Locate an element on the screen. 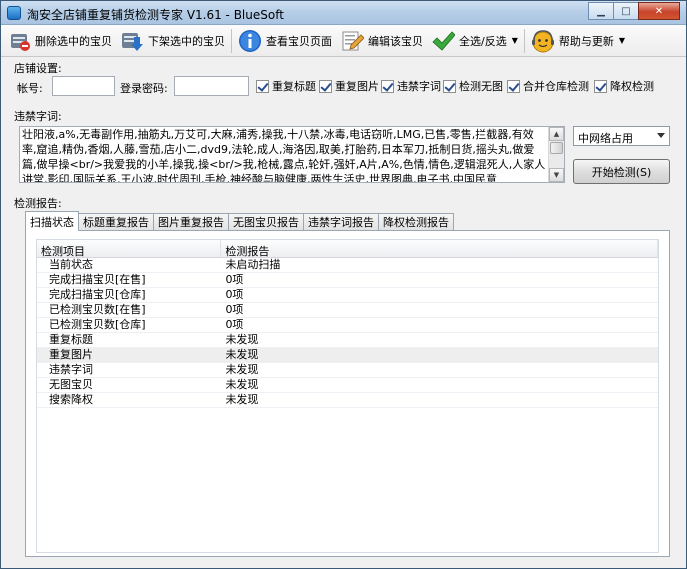  help-update-label: 帮助与更新 is located at coordinates (586, 41).